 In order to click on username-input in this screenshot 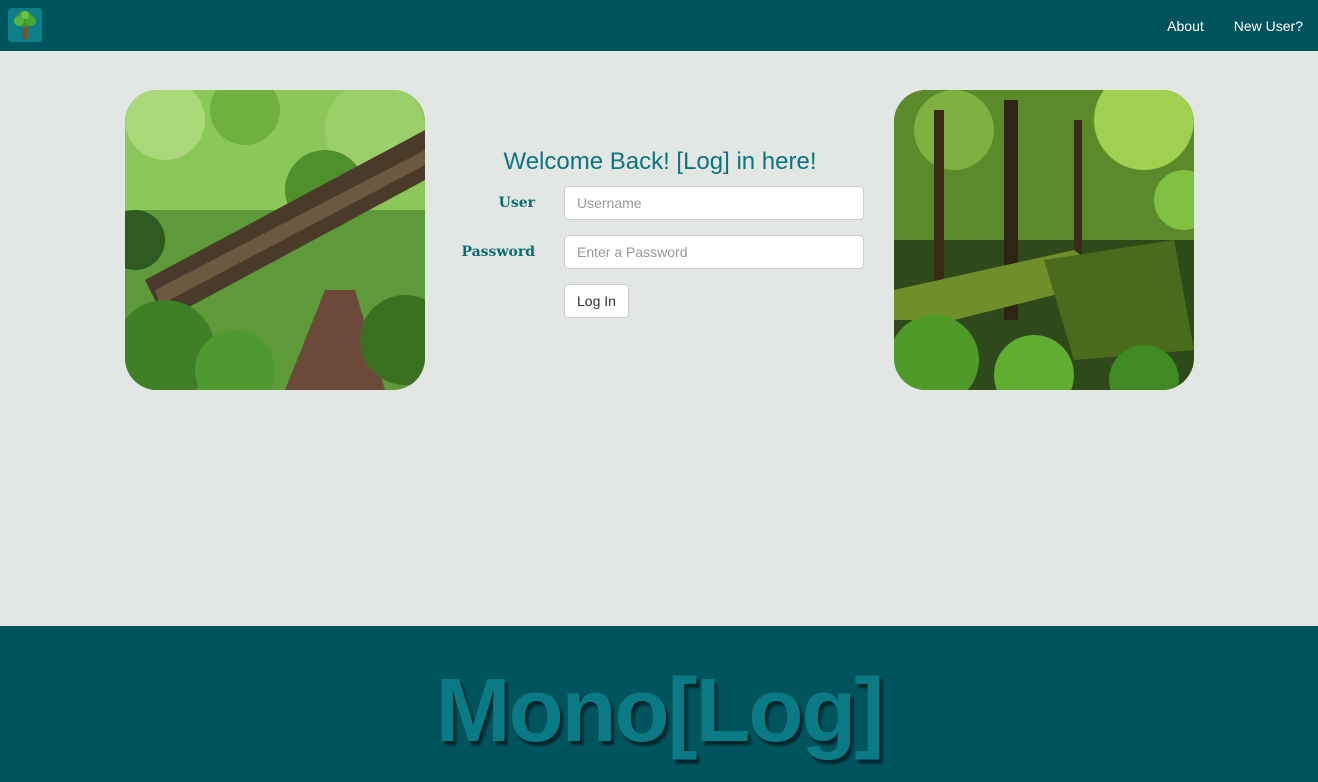, I will do `click(714, 203)`.